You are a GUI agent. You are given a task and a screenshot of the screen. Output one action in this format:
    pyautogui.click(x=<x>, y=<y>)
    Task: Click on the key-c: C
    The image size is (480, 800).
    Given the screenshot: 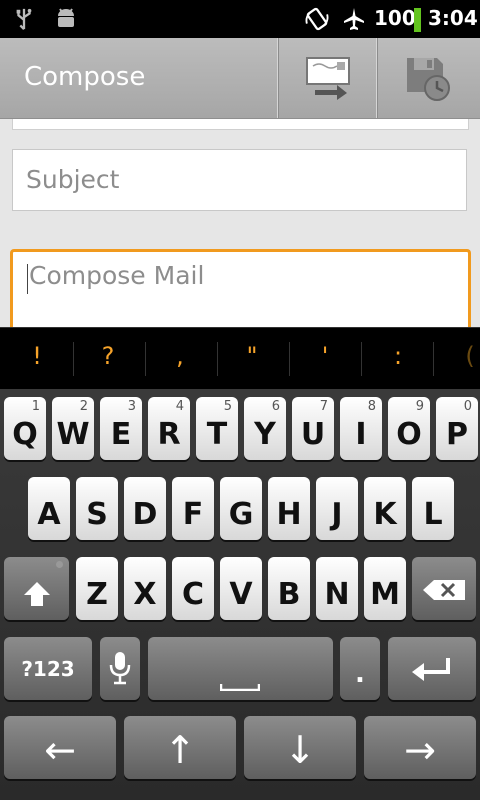 What is the action you would take?
    pyautogui.click(x=193, y=588)
    